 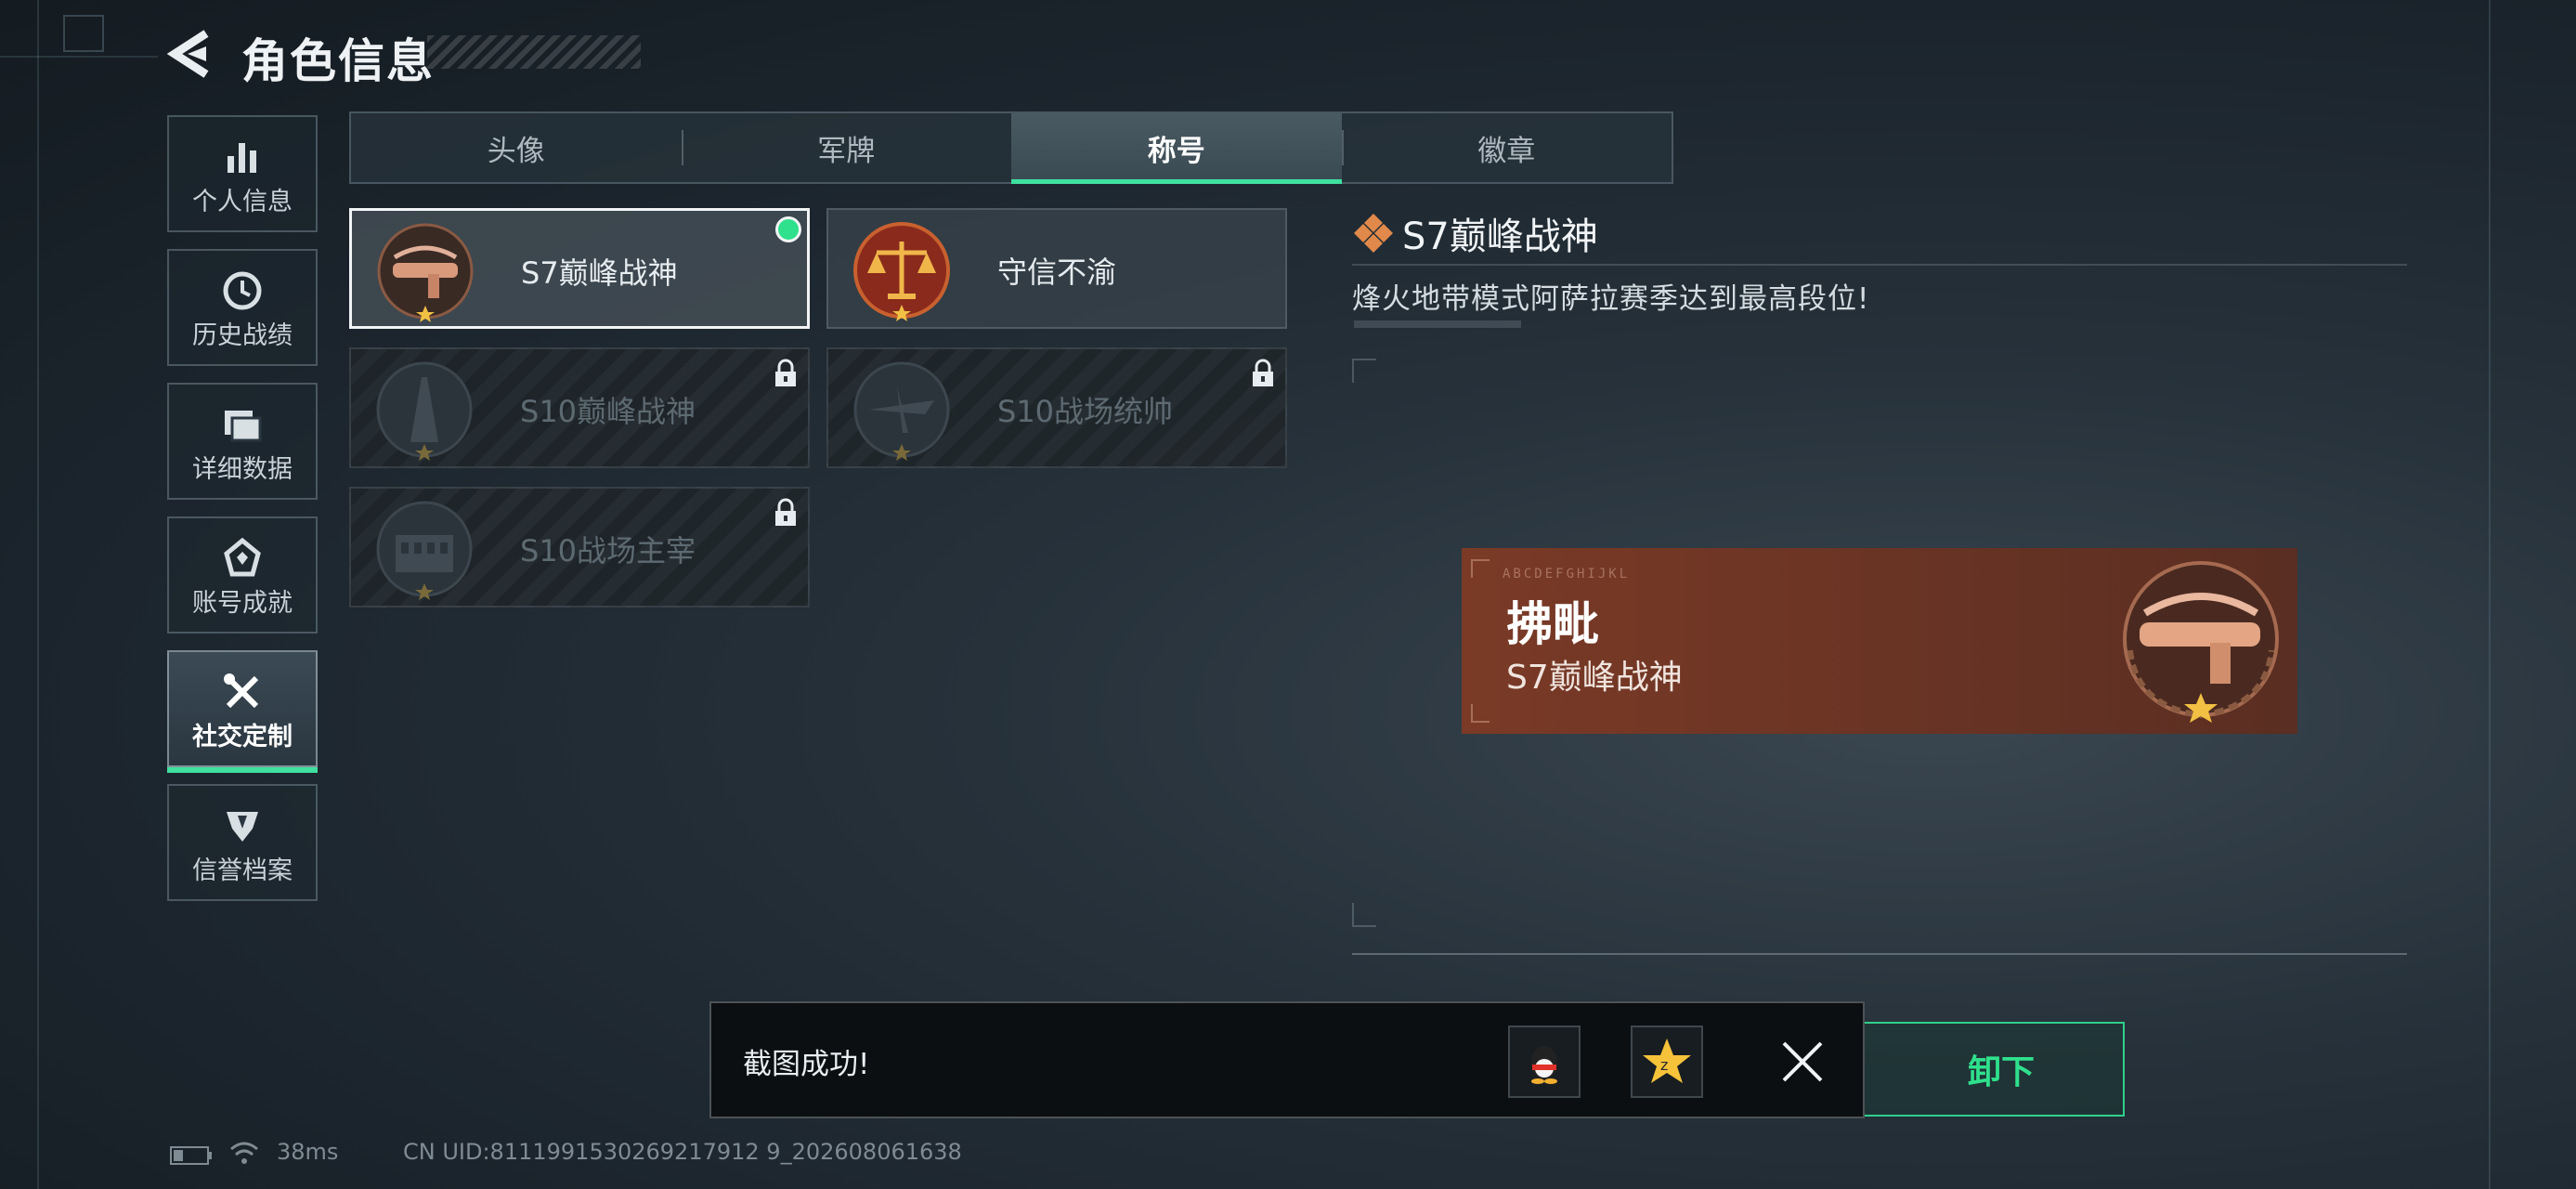 What do you see at coordinates (1552, 624) in the screenshot?
I see `banner-player-name: 拂毗` at bounding box center [1552, 624].